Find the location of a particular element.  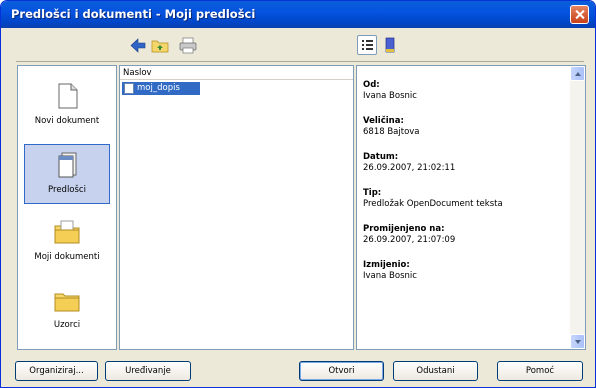

window-title: Predlošci i dokumenti - Moji predlošci is located at coordinates (133, 14).